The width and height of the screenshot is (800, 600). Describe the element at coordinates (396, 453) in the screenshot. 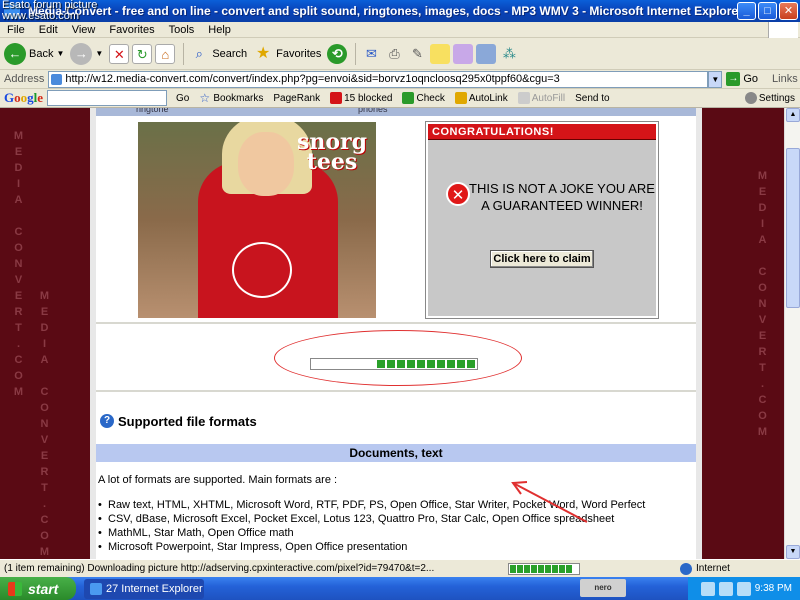

I see `documents-header: Documents, text` at that location.